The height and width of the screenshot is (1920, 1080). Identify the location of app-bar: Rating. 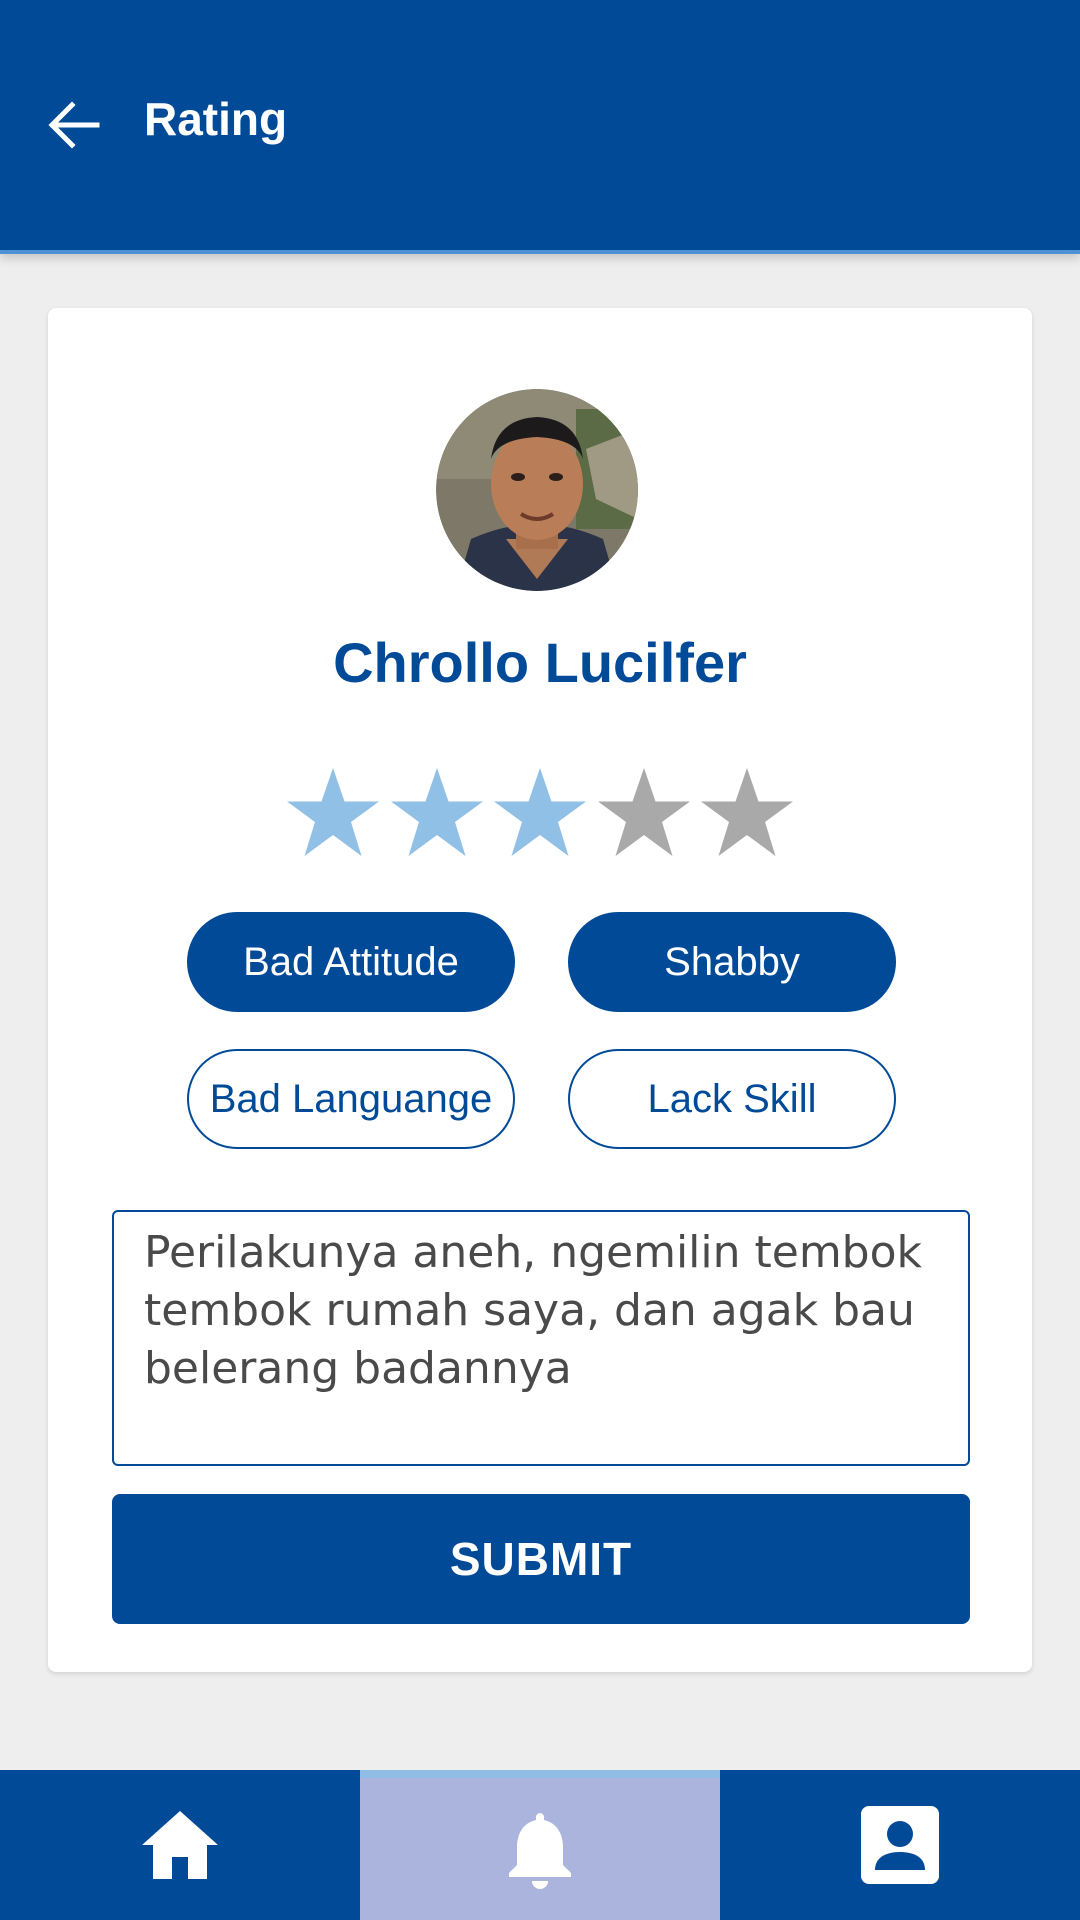
(540, 125).